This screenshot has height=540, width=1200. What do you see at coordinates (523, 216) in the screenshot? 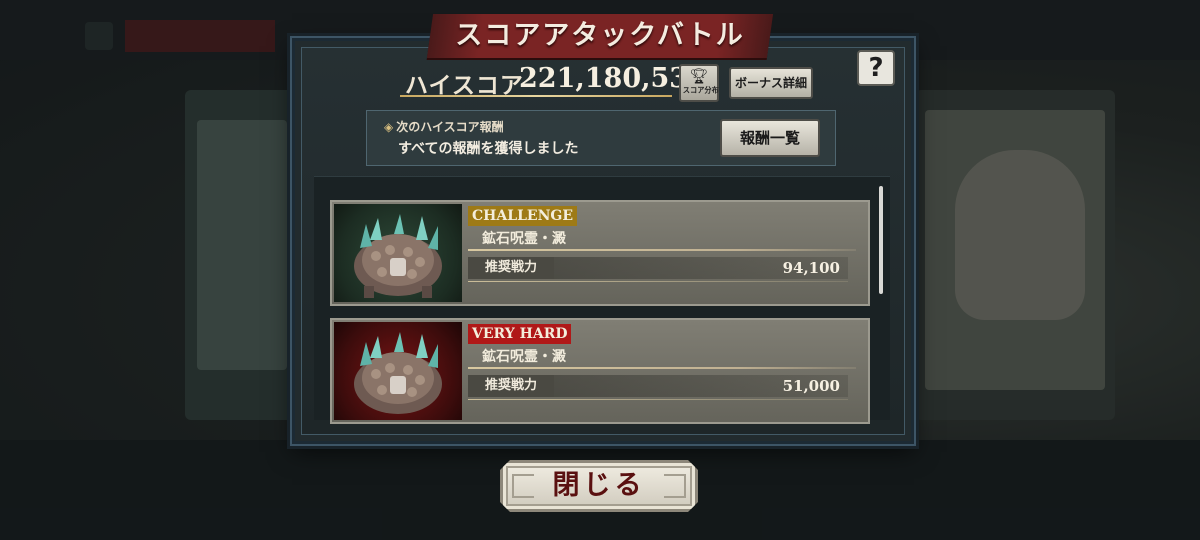
I see `difficulty-badge: CHALLENGE` at bounding box center [523, 216].